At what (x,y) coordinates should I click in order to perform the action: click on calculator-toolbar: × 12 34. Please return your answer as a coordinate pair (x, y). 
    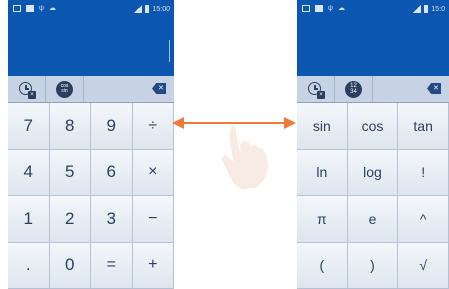
    Looking at the image, I should click on (373, 89).